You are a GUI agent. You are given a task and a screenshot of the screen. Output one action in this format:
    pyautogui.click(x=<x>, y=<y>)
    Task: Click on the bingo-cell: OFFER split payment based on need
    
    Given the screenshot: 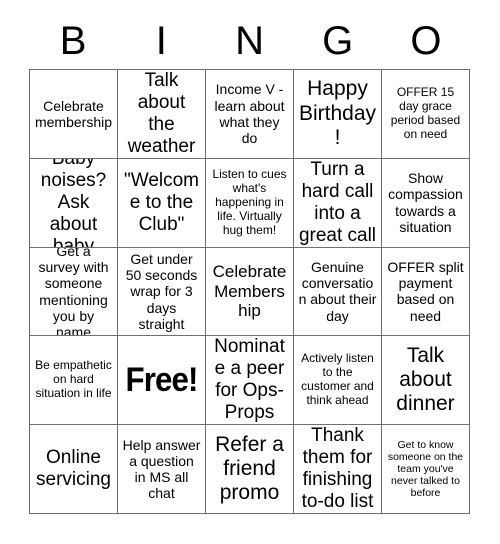 What is the action you would take?
    pyautogui.click(x=426, y=292)
    